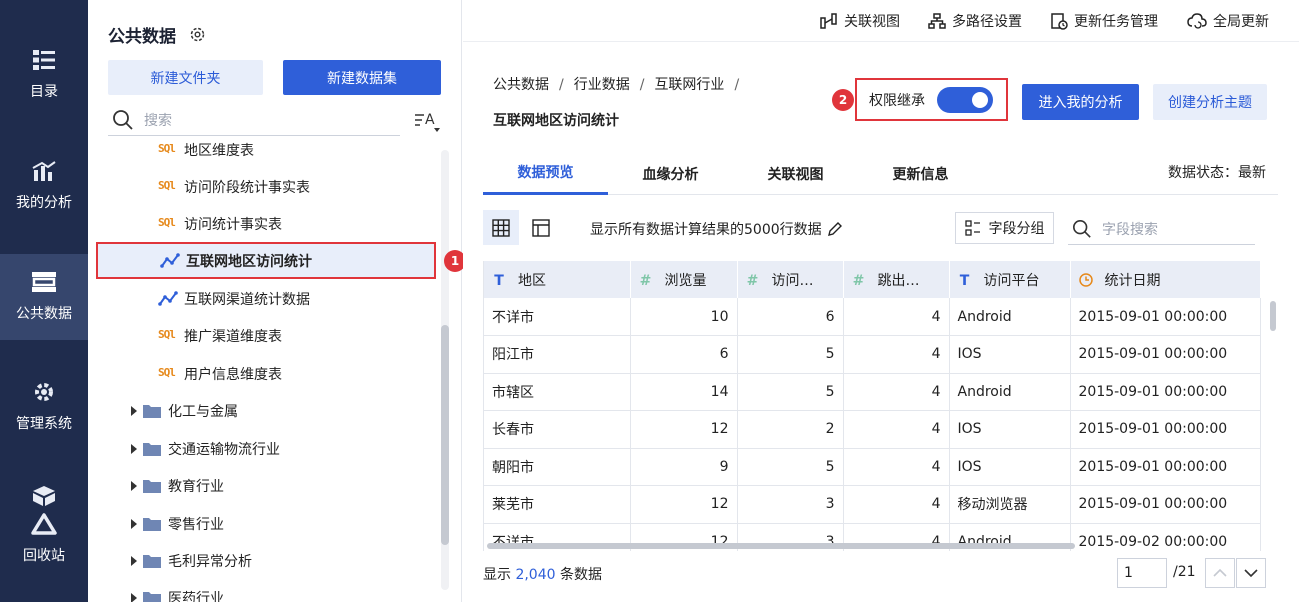  Describe the element at coordinates (233, 336) in the screenshot. I see `tree-node-label: 推广渠道维度表` at that location.